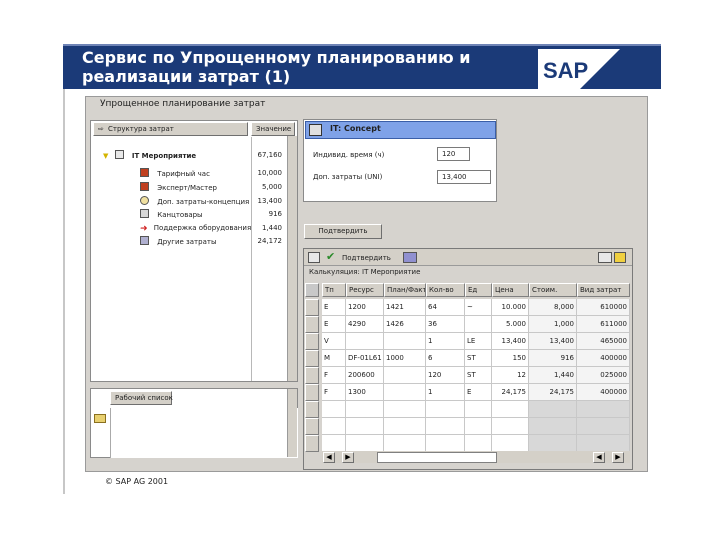 The height and width of the screenshot is (540, 720). What do you see at coordinates (314, 257) in the screenshot?
I see `table-icon` at bounding box center [314, 257].